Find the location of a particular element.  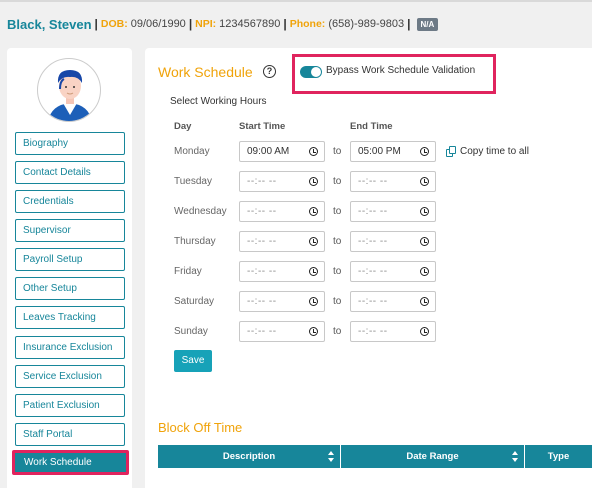

phone-label: Phone: is located at coordinates (307, 24).